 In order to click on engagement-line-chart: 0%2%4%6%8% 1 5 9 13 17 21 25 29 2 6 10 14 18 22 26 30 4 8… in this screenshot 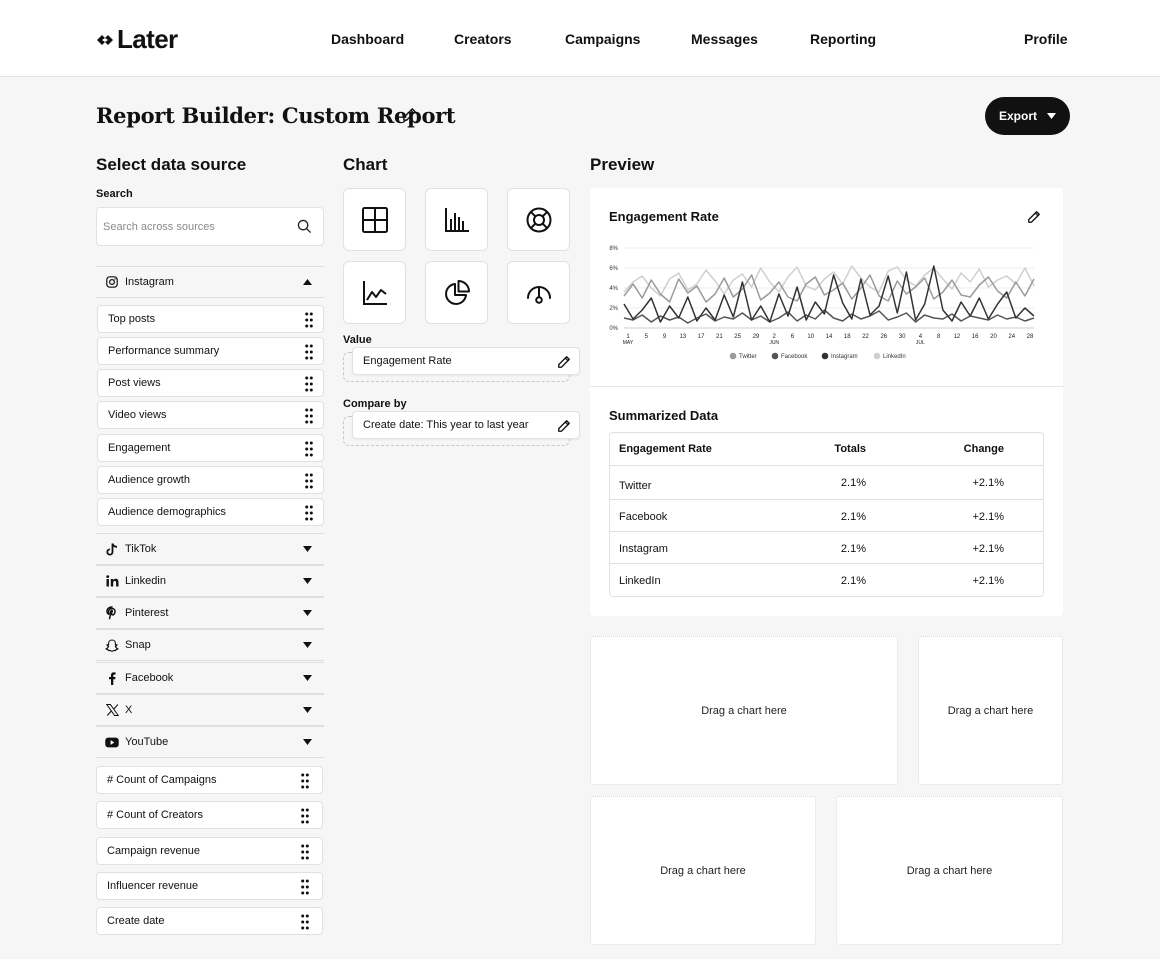, I will do `click(822, 303)`.